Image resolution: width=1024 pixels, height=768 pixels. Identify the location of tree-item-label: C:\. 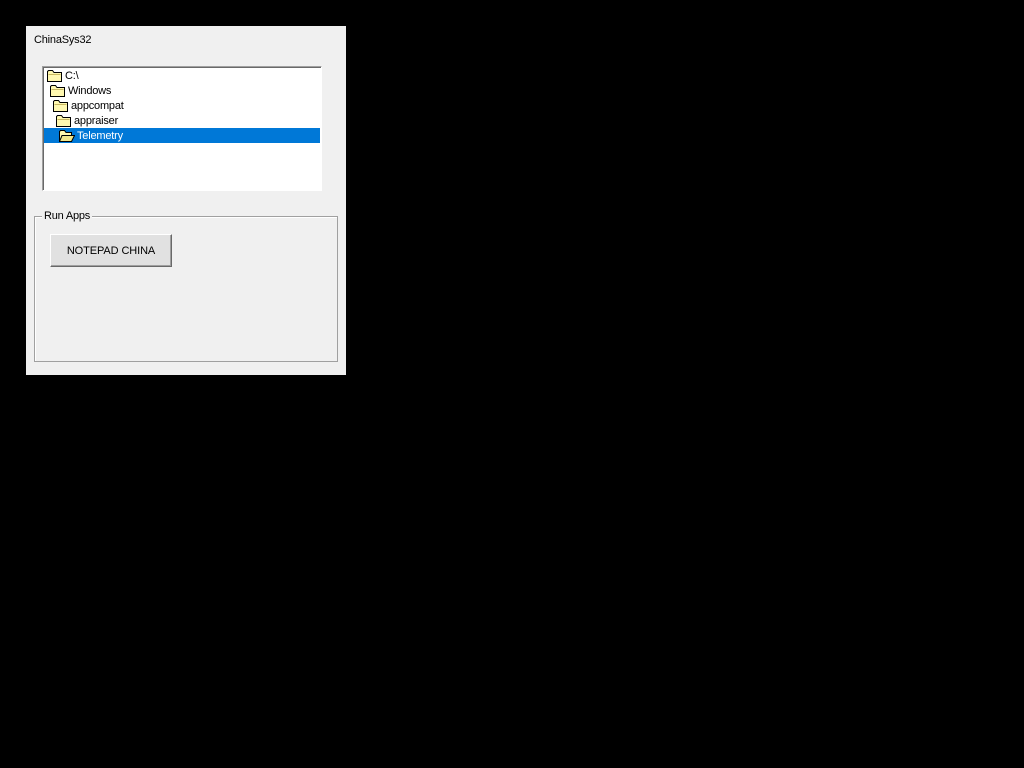
(72, 75).